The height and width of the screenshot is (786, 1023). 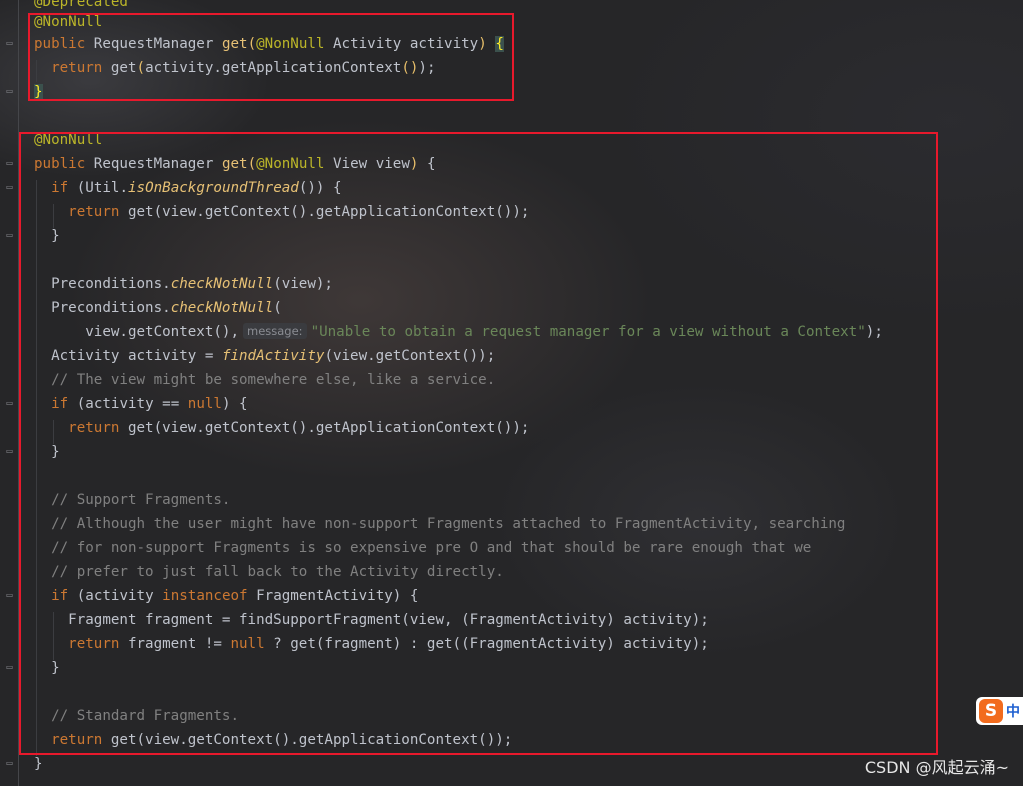 I want to click on code-line: }, so click(x=38, y=764).